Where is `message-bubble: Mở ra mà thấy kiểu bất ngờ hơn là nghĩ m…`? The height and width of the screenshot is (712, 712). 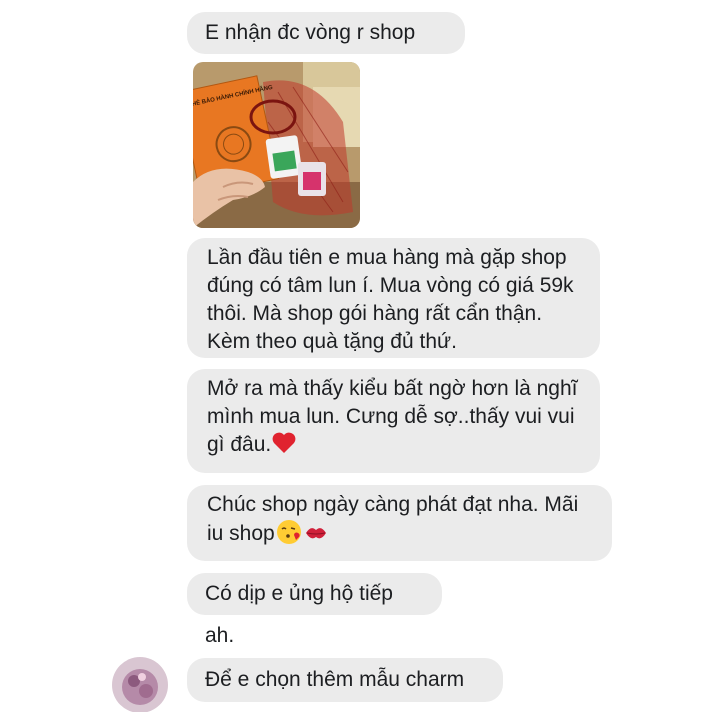 message-bubble: Mở ra mà thấy kiểu bất ngờ hơn là nghĩ m… is located at coordinates (393, 421).